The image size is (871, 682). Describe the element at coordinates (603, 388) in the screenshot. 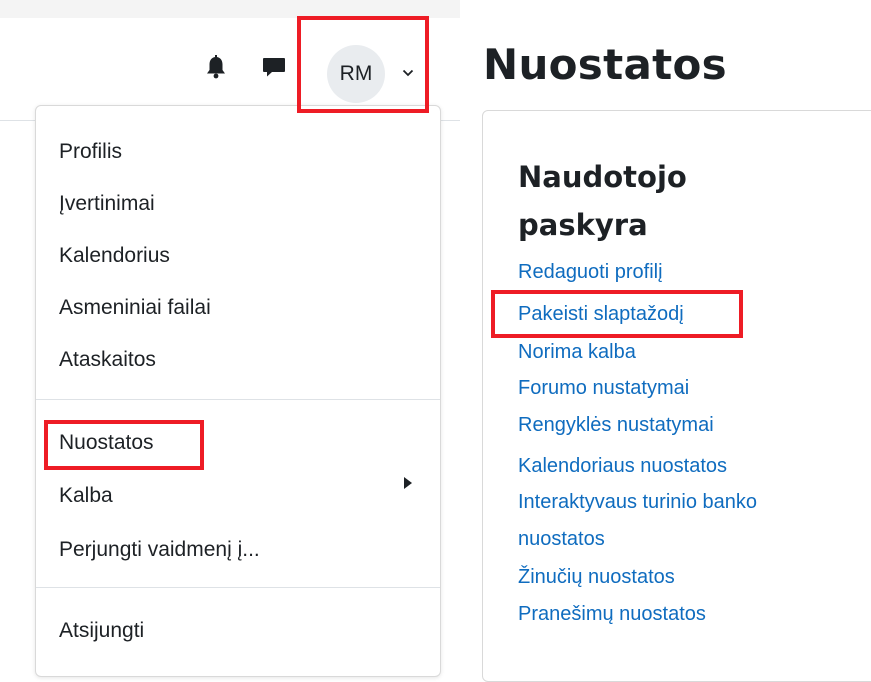

I see `link-forum-preferences: Forumo nustatymai` at that location.